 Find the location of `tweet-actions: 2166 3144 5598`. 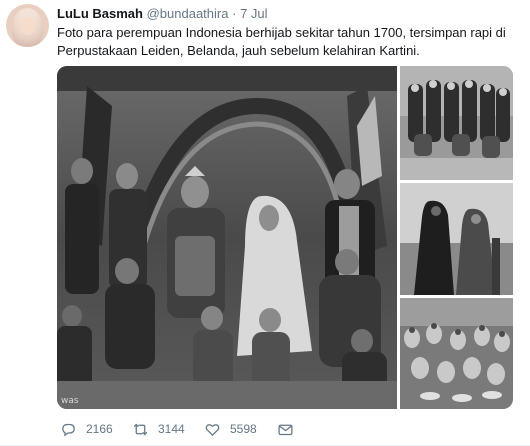

tweet-actions: 2166 3144 5598 is located at coordinates (287, 429).